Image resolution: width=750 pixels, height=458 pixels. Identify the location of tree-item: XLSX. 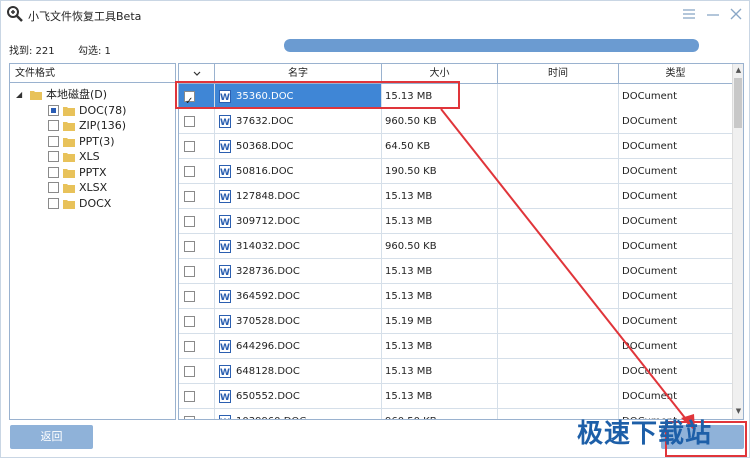
(77, 188).